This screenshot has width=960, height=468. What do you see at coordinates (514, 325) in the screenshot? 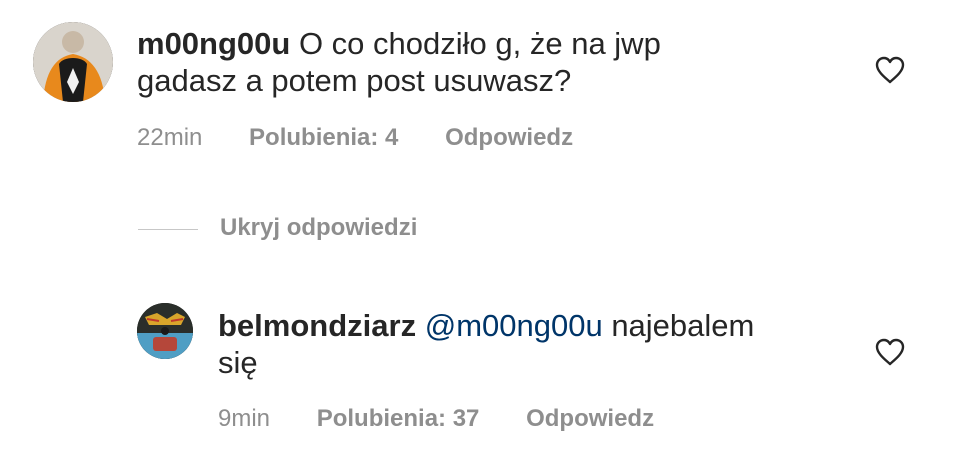
I see `mention-link: @m00ng00u` at bounding box center [514, 325].